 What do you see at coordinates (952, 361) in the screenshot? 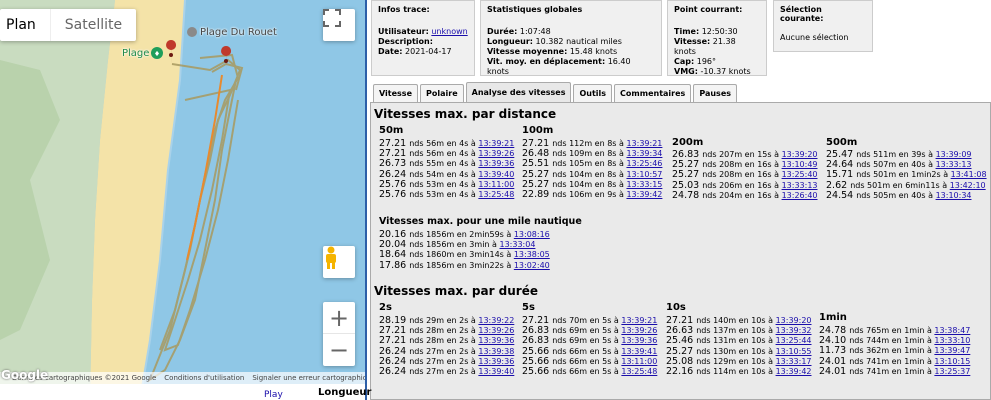
I see `time-link: 13:10:15` at bounding box center [952, 361].